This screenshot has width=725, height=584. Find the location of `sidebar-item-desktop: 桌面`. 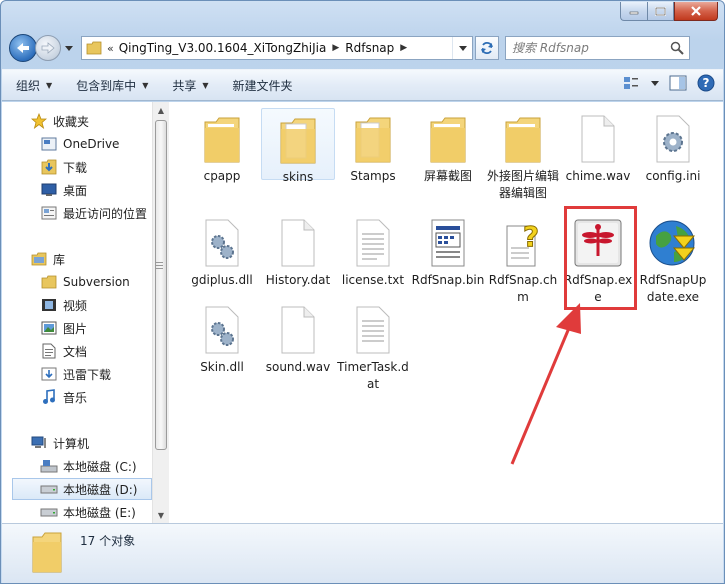

sidebar-item-desktop: 桌面 is located at coordinates (63, 190).